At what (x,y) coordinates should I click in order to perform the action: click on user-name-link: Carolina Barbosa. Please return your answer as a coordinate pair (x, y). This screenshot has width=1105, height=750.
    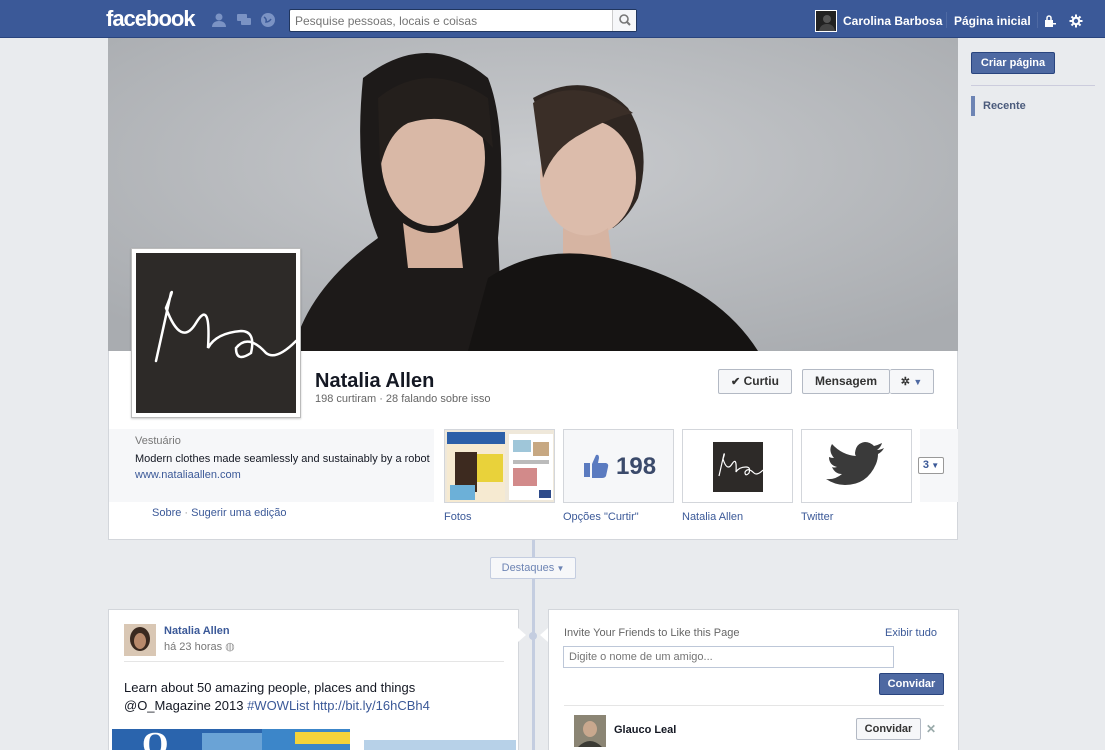
    Looking at the image, I should click on (892, 21).